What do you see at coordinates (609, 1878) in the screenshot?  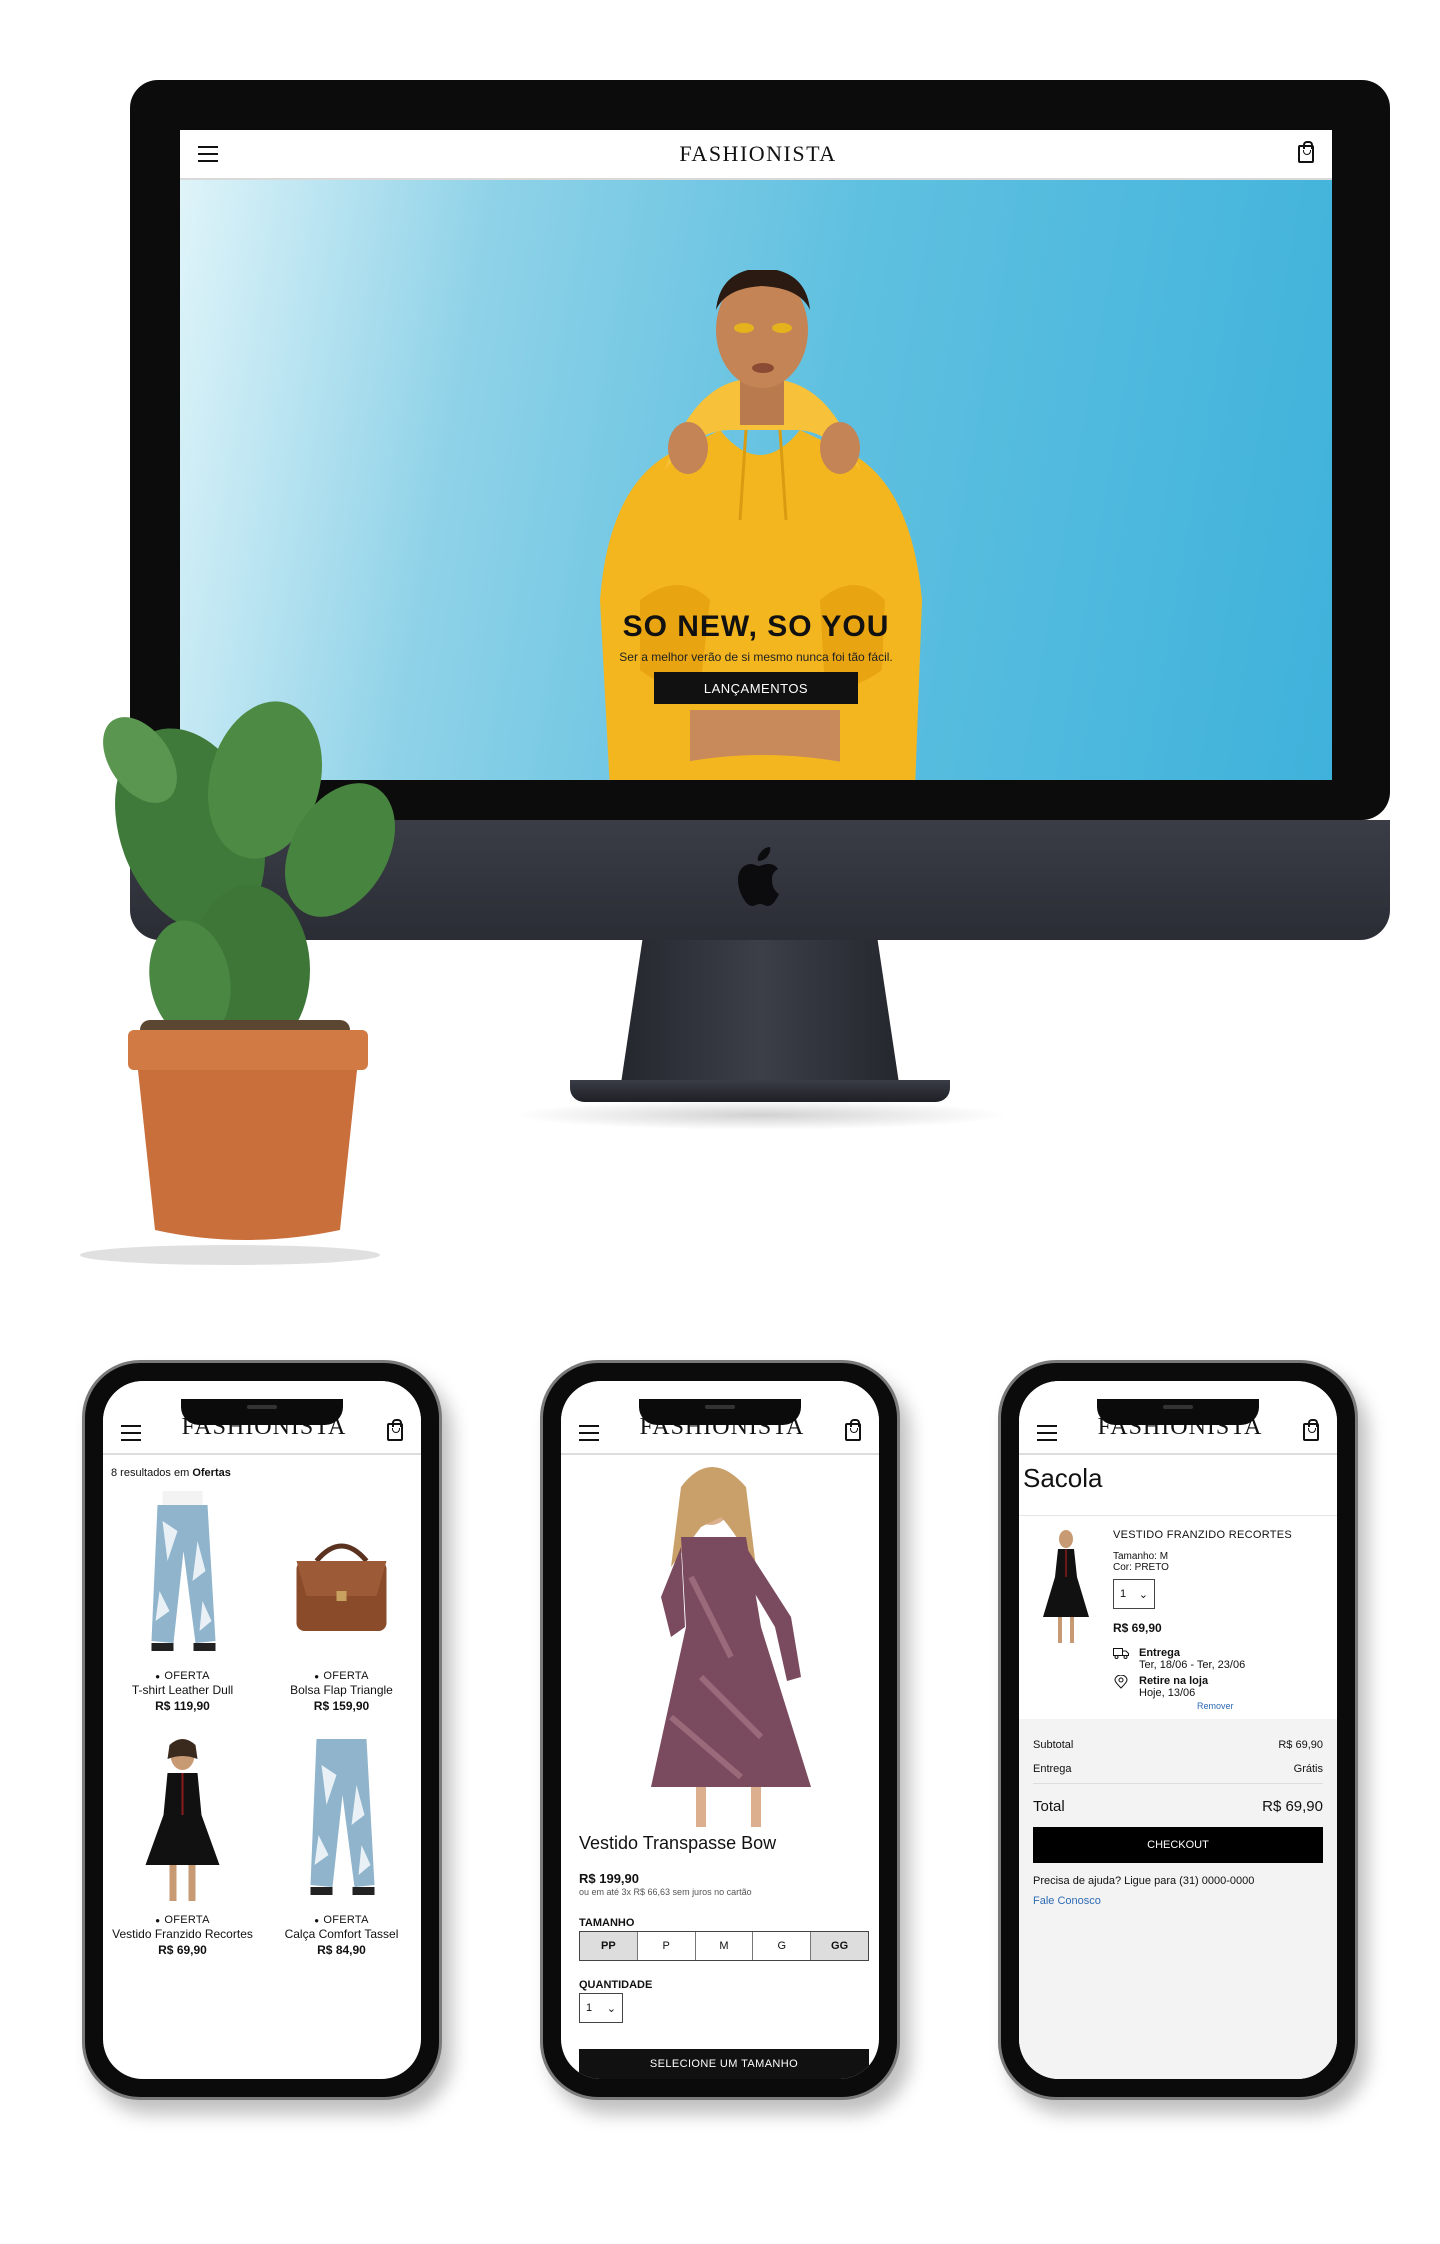 I see `product-price: R$ 199,90` at bounding box center [609, 1878].